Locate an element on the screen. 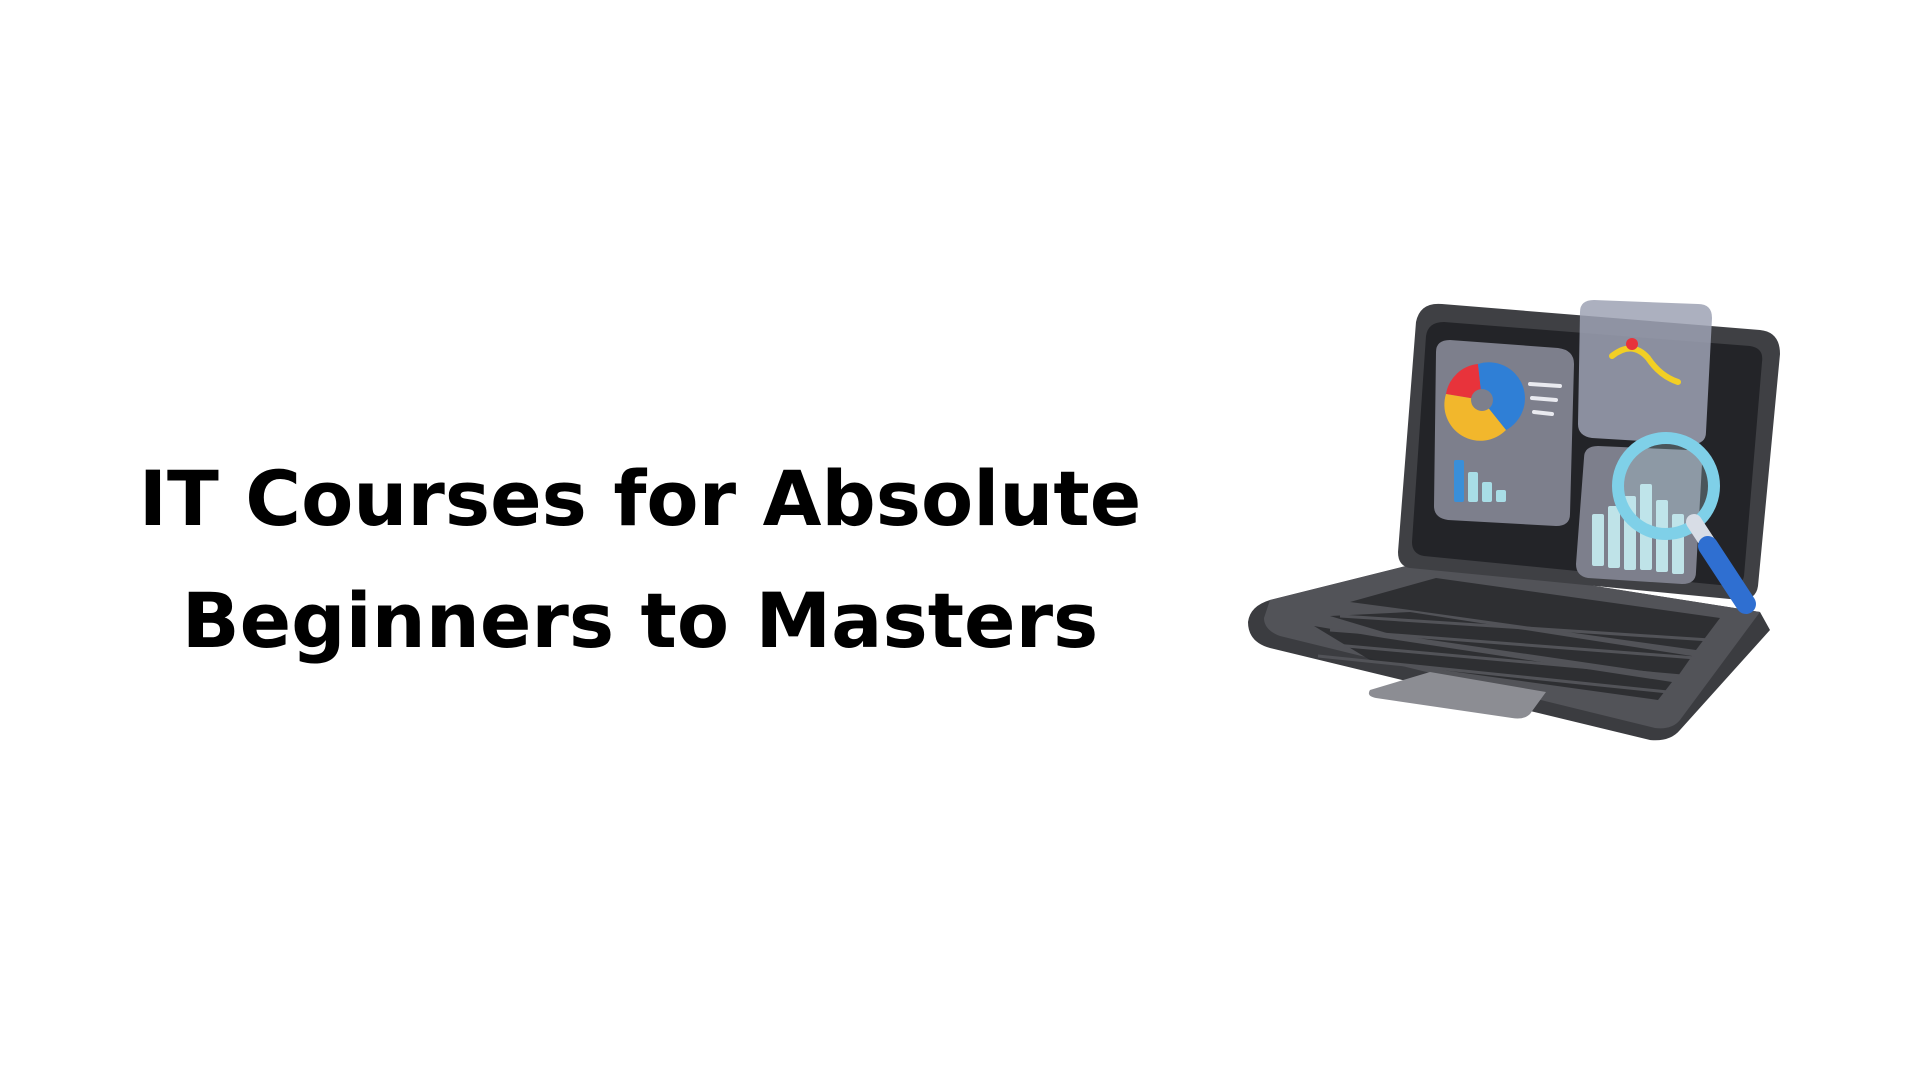 The image size is (1920, 1080). laptop-analytics-icon is located at coordinates (1514, 520).